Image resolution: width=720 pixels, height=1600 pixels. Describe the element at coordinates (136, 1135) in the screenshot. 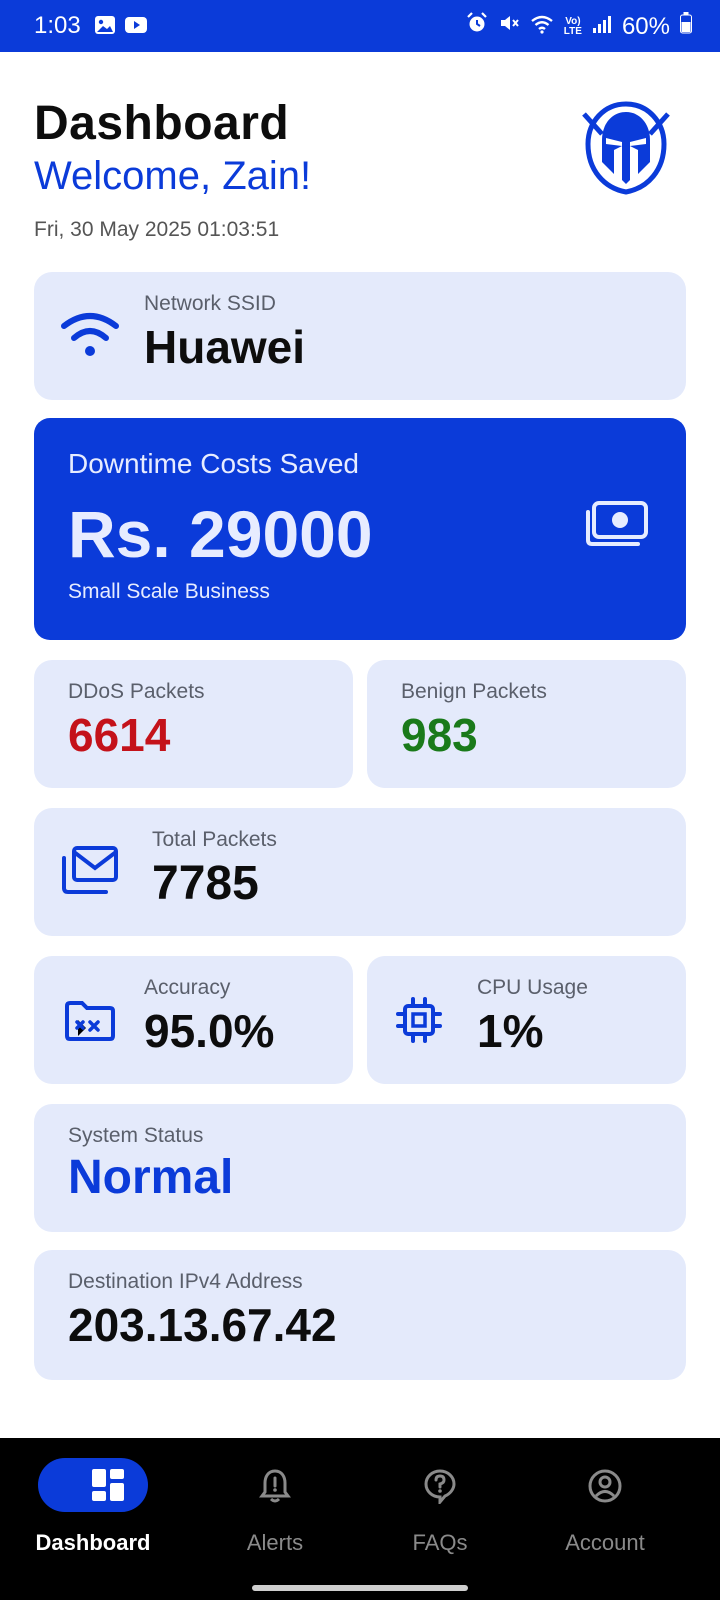

I see `system-status-label: System Status` at that location.